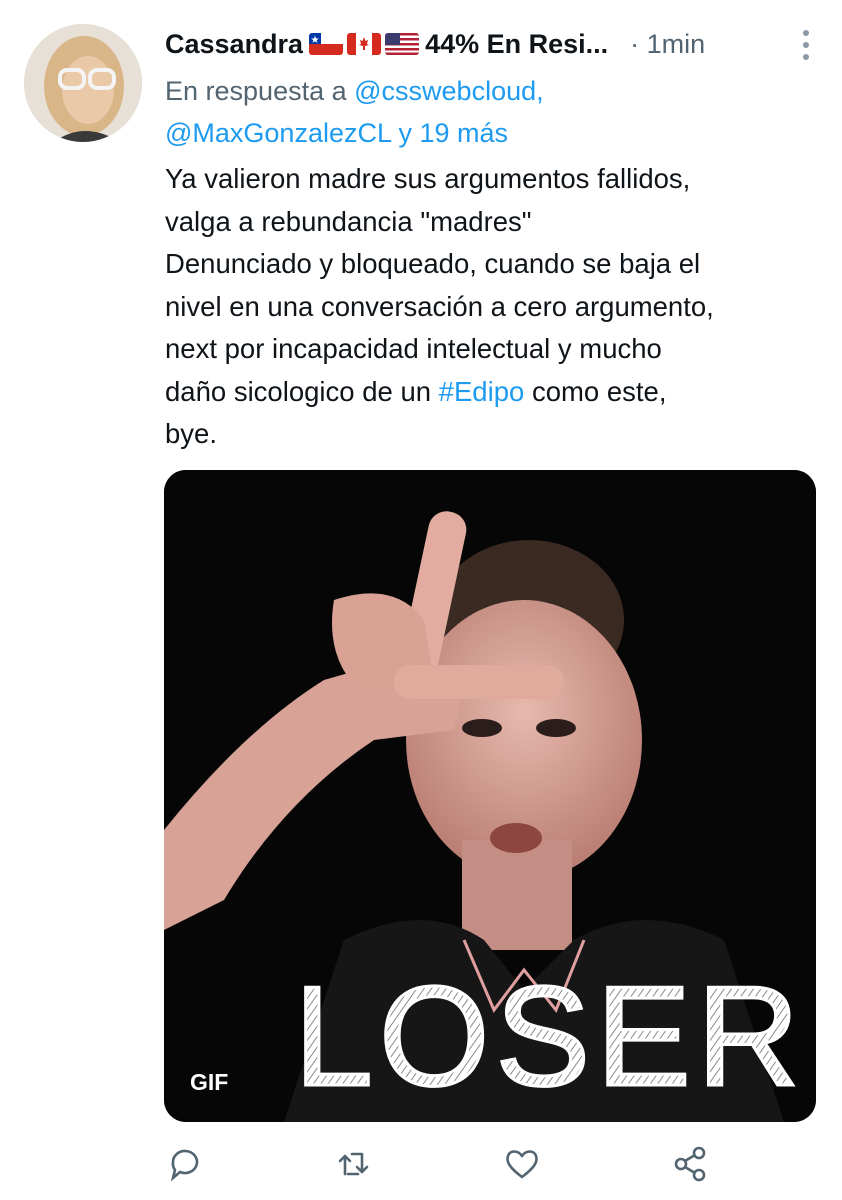 Image resolution: width=842 pixels, height=1200 pixels. What do you see at coordinates (278, 133) in the screenshot?
I see `mention-maxgonzalezcl: @MaxGonzalezCL` at bounding box center [278, 133].